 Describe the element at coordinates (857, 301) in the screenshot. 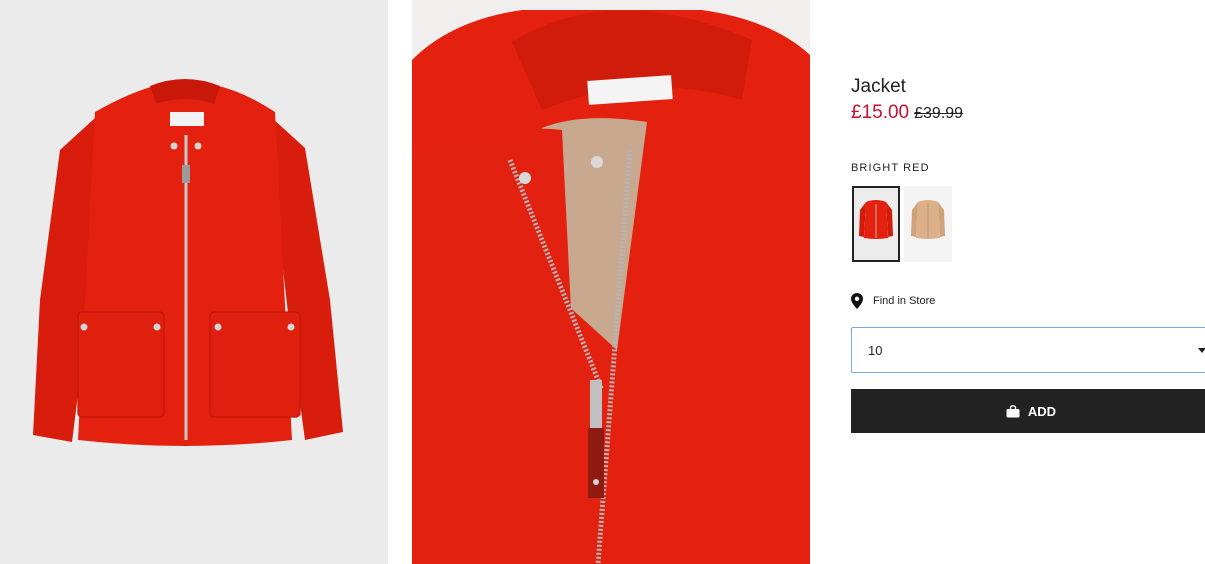

I see `location-pin-icon` at that location.